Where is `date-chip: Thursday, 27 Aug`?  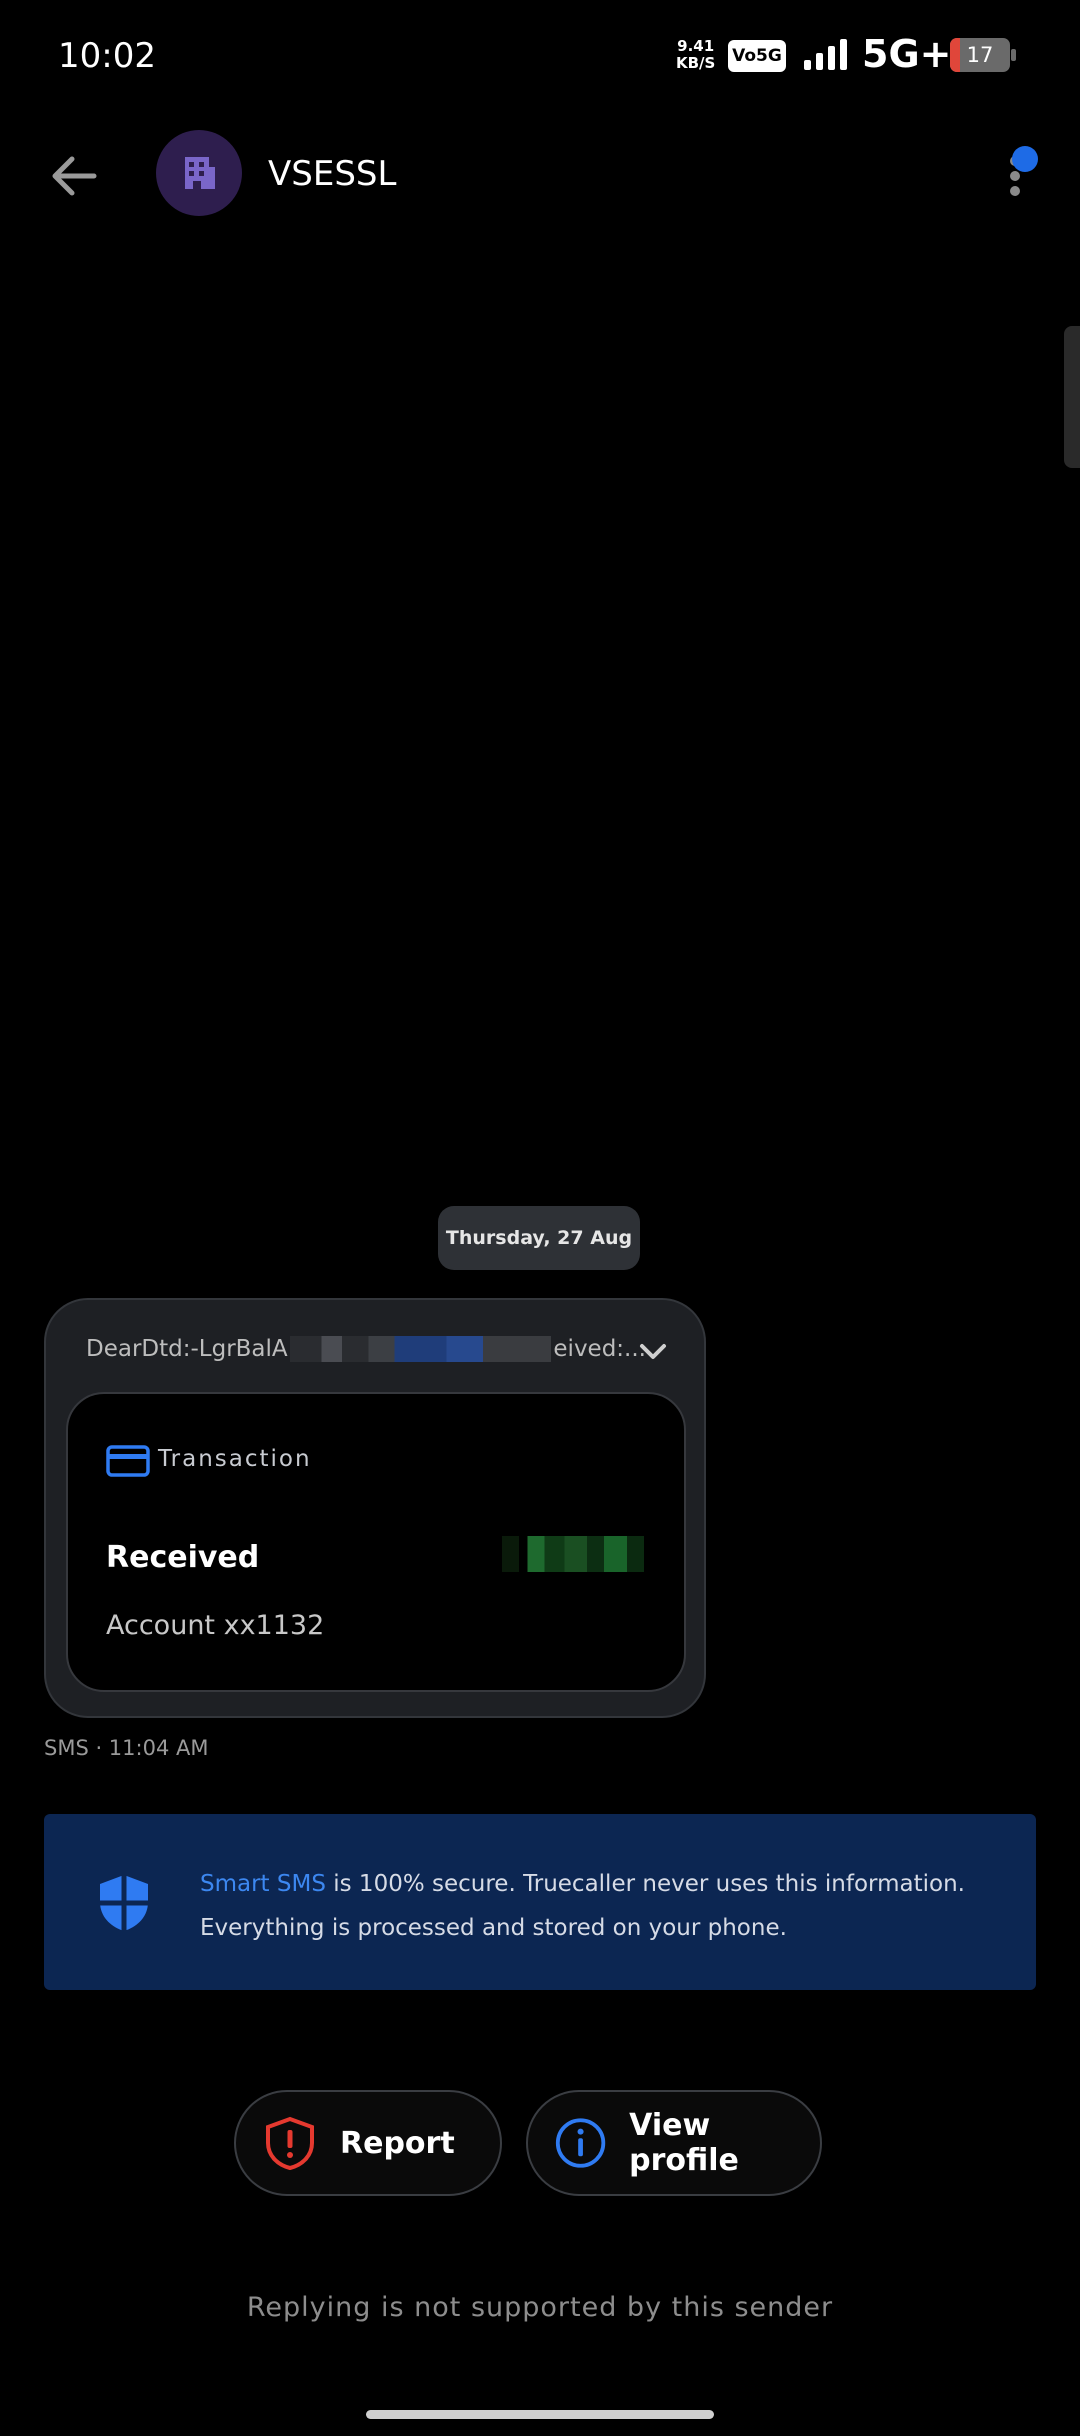 date-chip: Thursday, 27 Aug is located at coordinates (539, 1238).